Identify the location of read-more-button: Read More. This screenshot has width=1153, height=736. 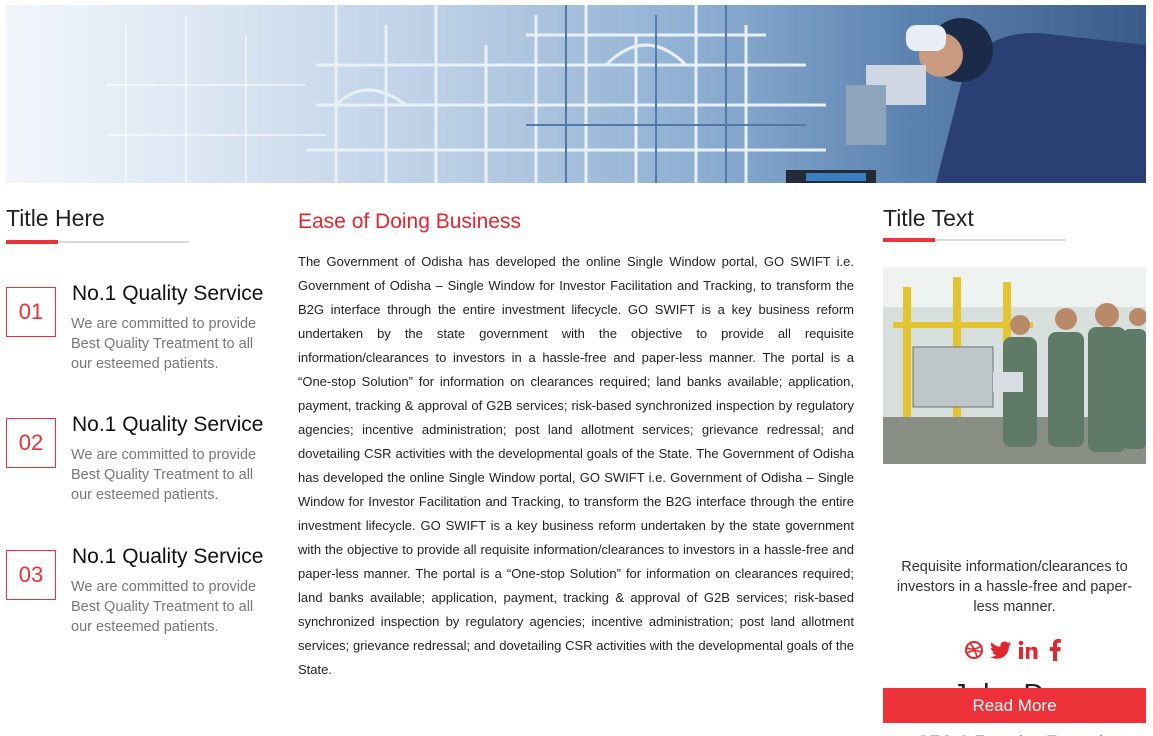
(1014, 705).